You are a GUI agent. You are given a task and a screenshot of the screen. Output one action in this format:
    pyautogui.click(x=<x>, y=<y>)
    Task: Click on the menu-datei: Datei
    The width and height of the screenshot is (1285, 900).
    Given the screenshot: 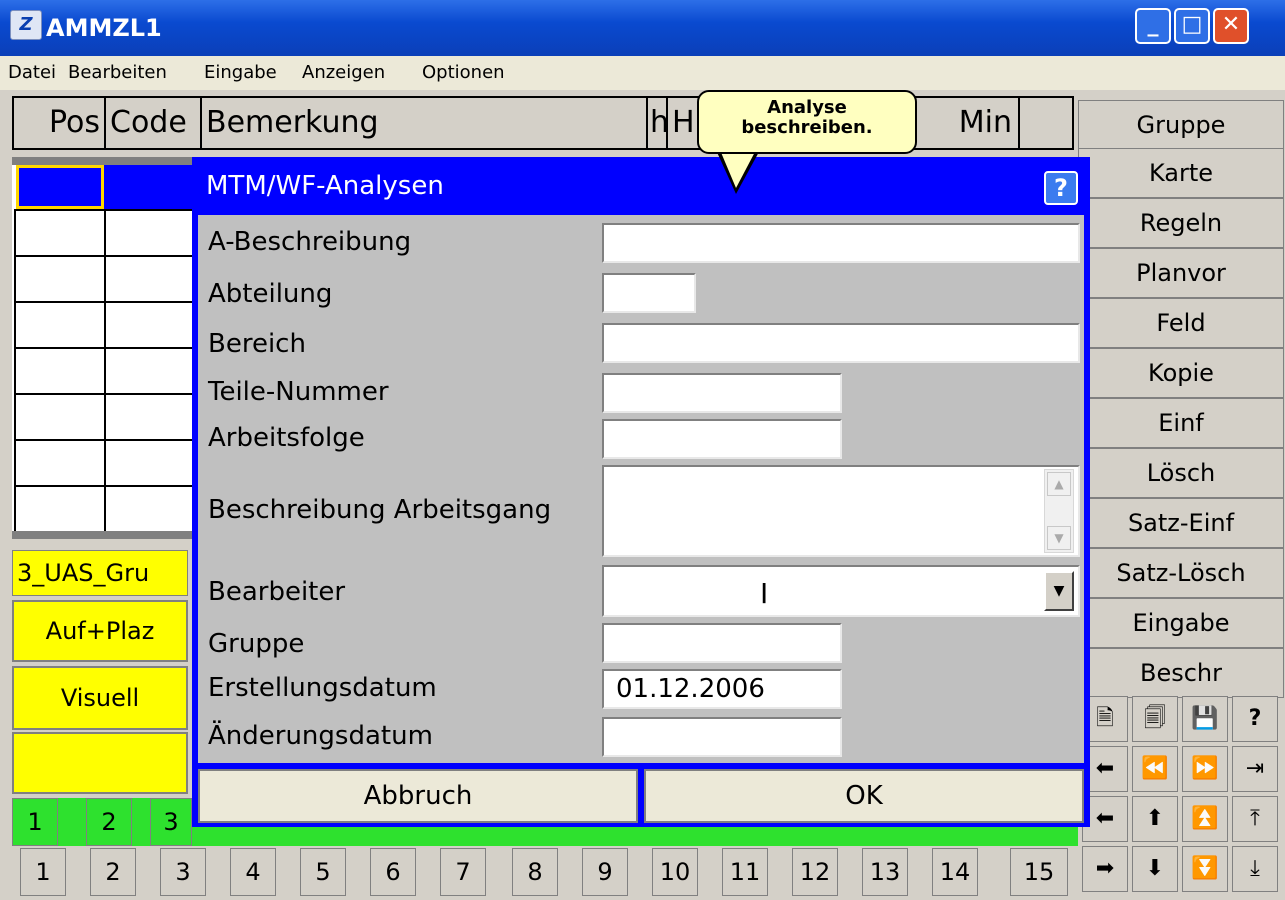 What is the action you would take?
    pyautogui.click(x=32, y=72)
    